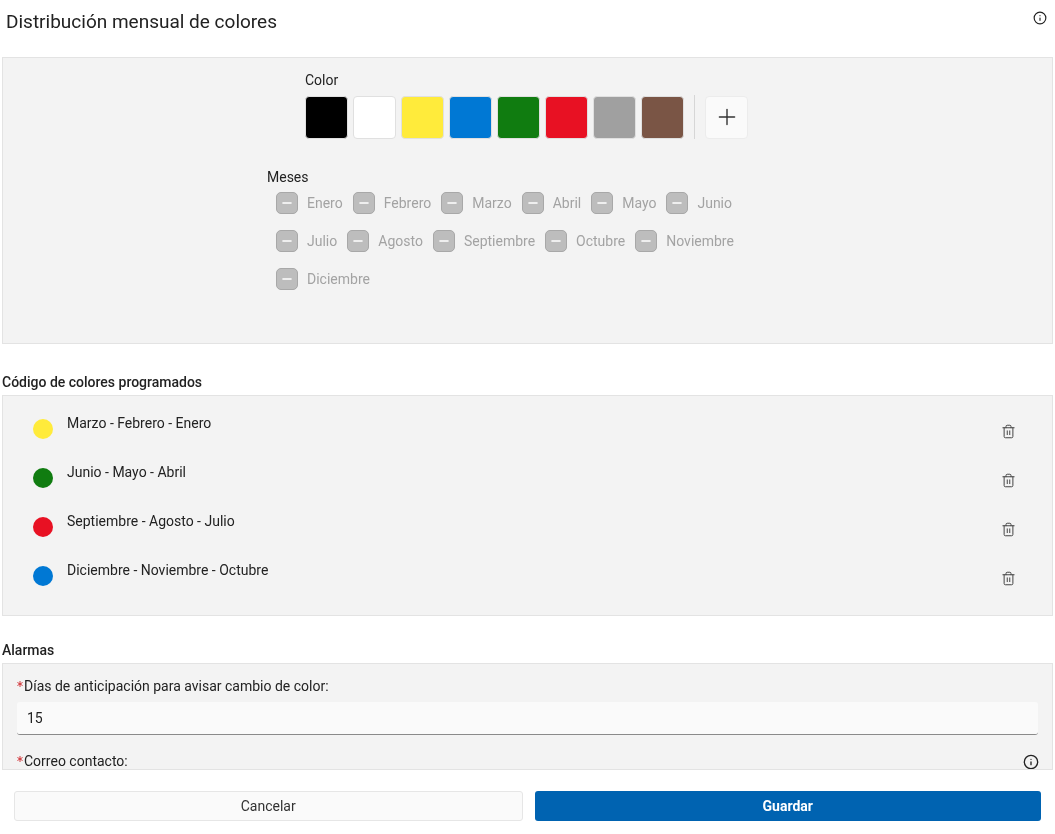 The width and height of the screenshot is (1055, 834). Describe the element at coordinates (168, 570) in the screenshot. I see `scheduled-months: Diciembre - Noviembre - Octubre` at that location.